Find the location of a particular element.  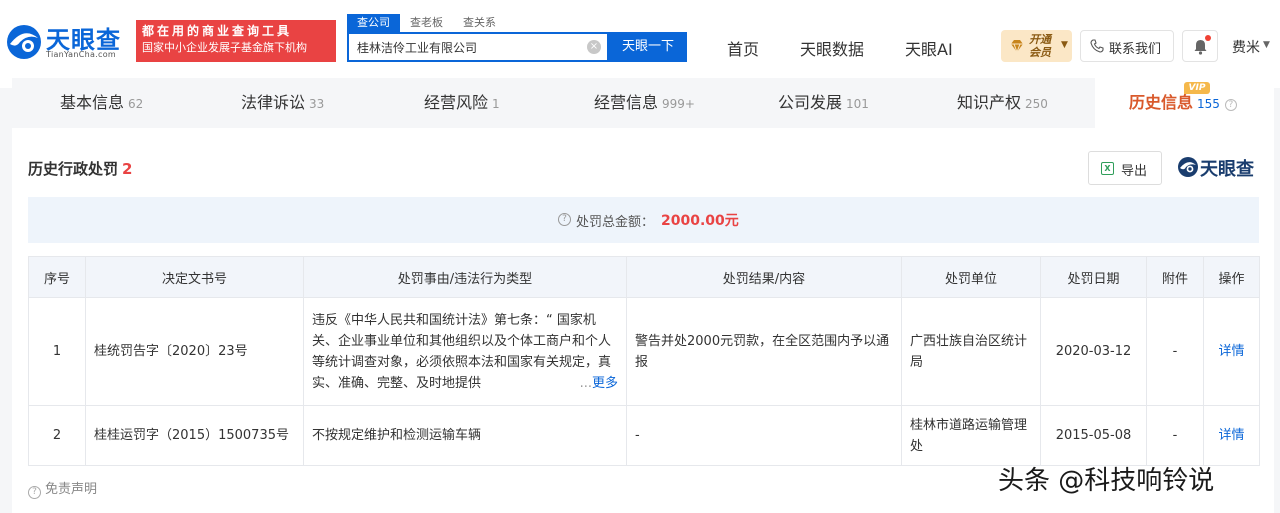

tab-basic-info: 基本信息 62 is located at coordinates (101, 103).